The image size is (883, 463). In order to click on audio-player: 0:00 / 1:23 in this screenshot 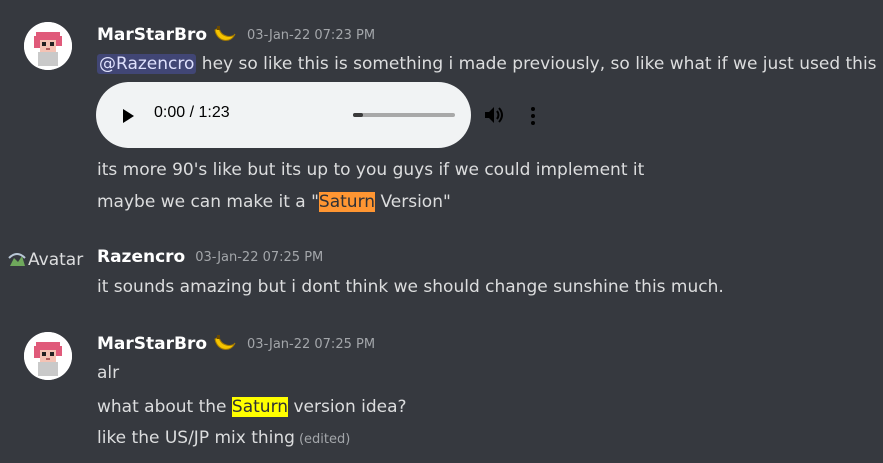, I will do `click(315, 115)`.